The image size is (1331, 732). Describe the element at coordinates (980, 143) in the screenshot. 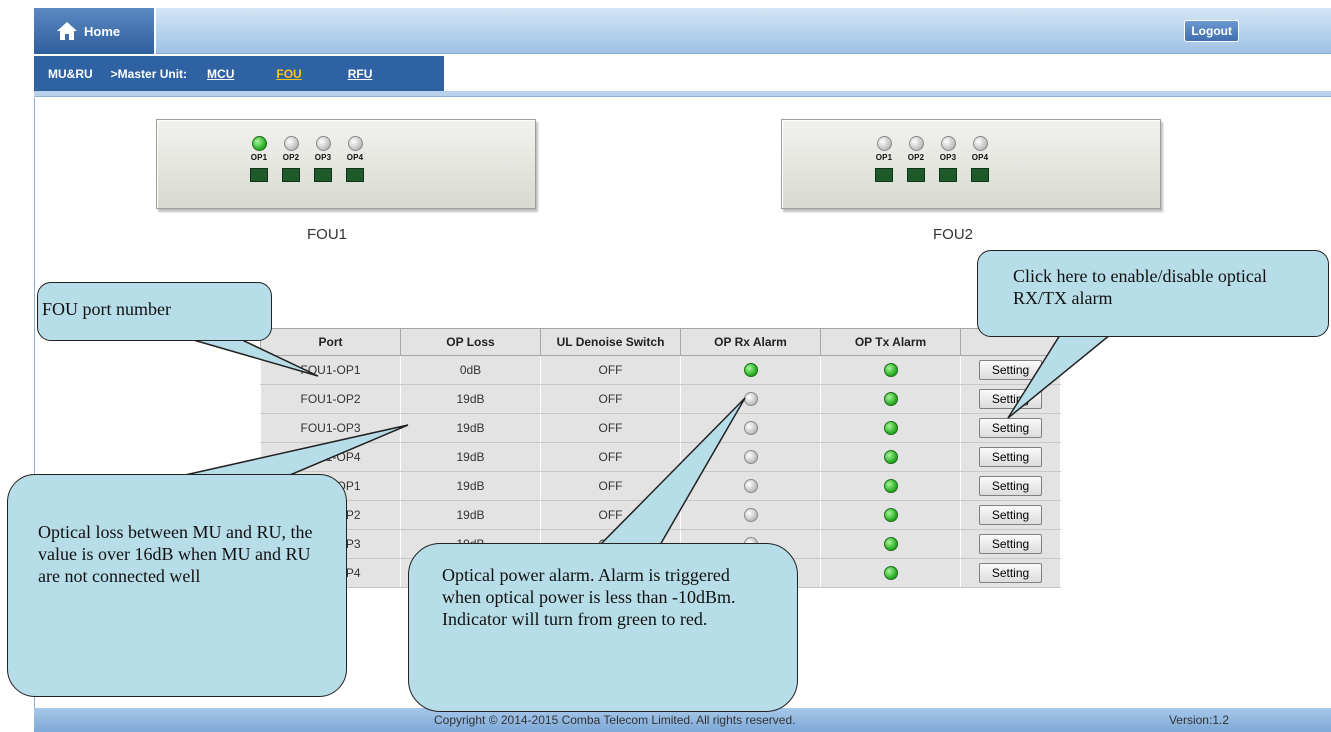

I see `fou2-op4-led` at that location.